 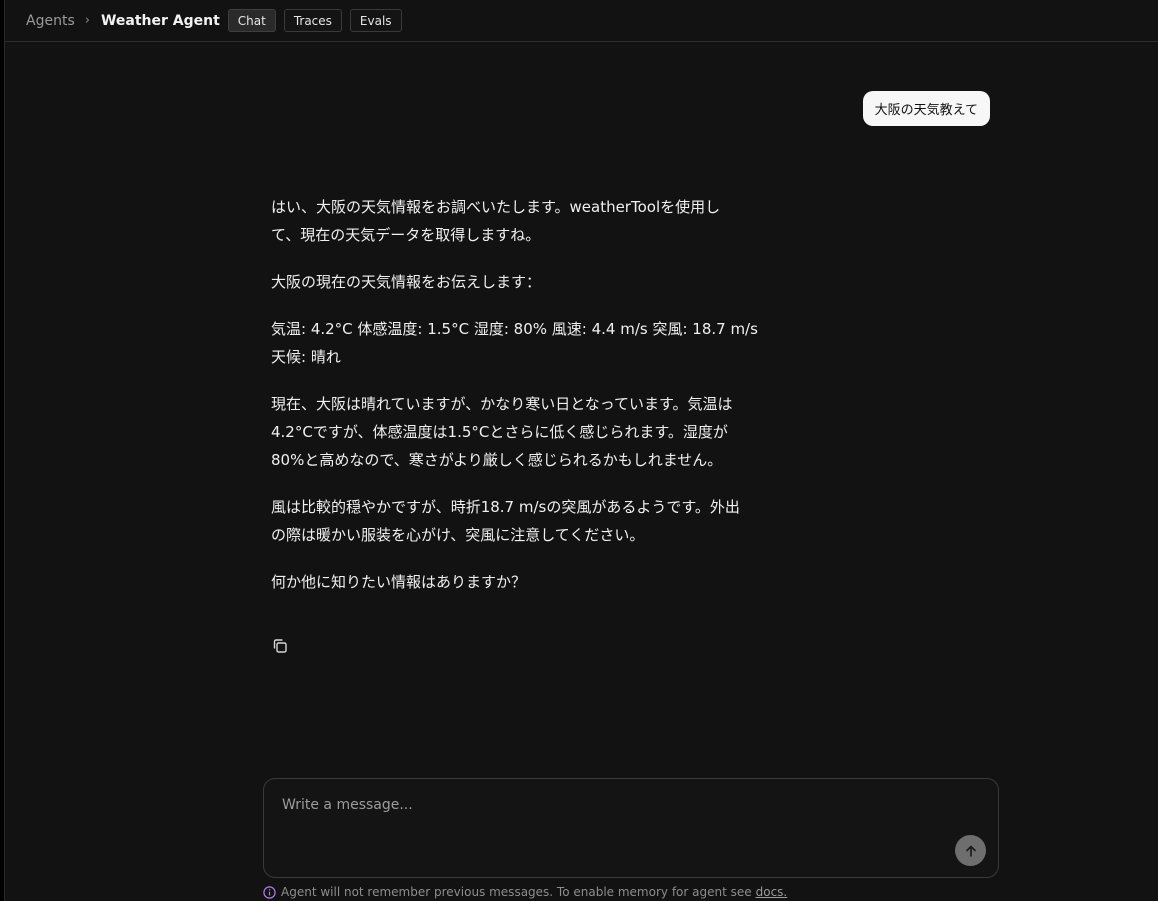 What do you see at coordinates (306, 357) in the screenshot?
I see `assistant-line: 天候: 晴れ` at bounding box center [306, 357].